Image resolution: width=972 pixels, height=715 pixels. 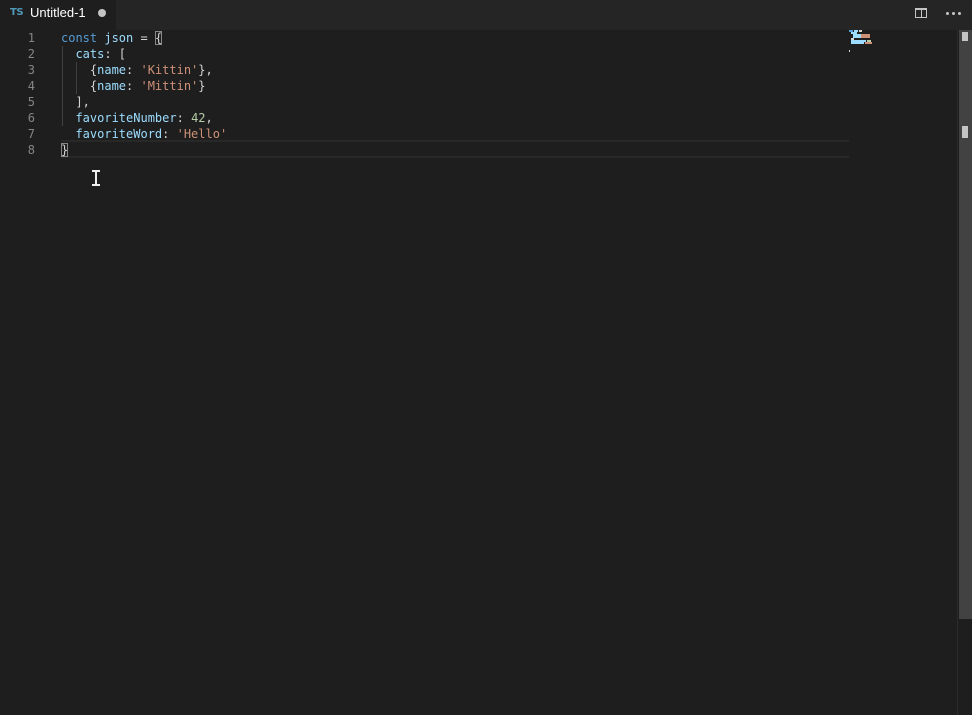 I want to click on line-number: 2, so click(x=31, y=54).